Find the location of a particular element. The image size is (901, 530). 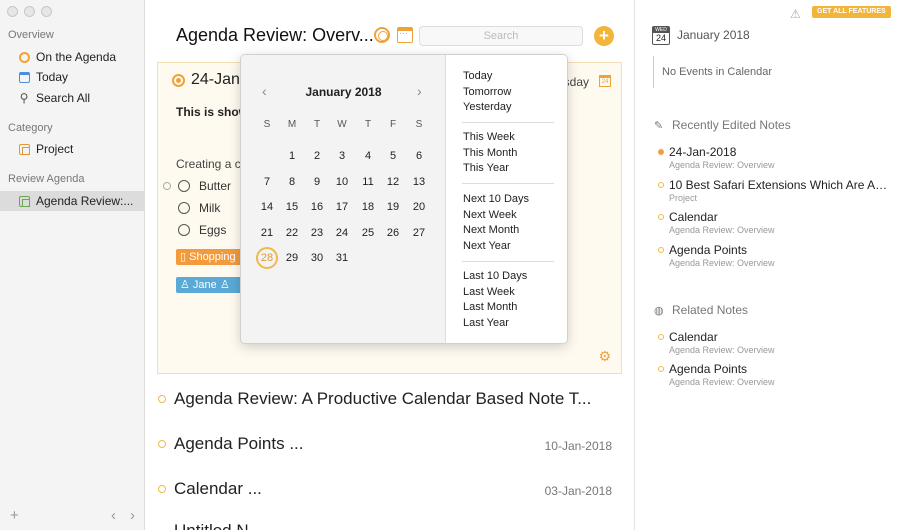

calendar-day: 23 is located at coordinates (317, 233).